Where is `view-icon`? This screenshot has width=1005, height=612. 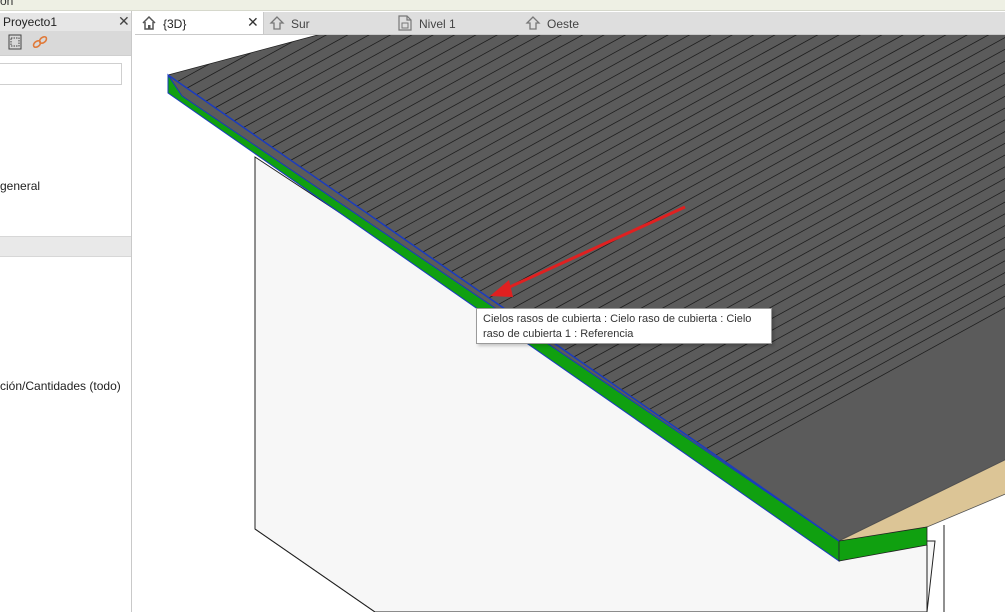 view-icon is located at coordinates (15, 42).